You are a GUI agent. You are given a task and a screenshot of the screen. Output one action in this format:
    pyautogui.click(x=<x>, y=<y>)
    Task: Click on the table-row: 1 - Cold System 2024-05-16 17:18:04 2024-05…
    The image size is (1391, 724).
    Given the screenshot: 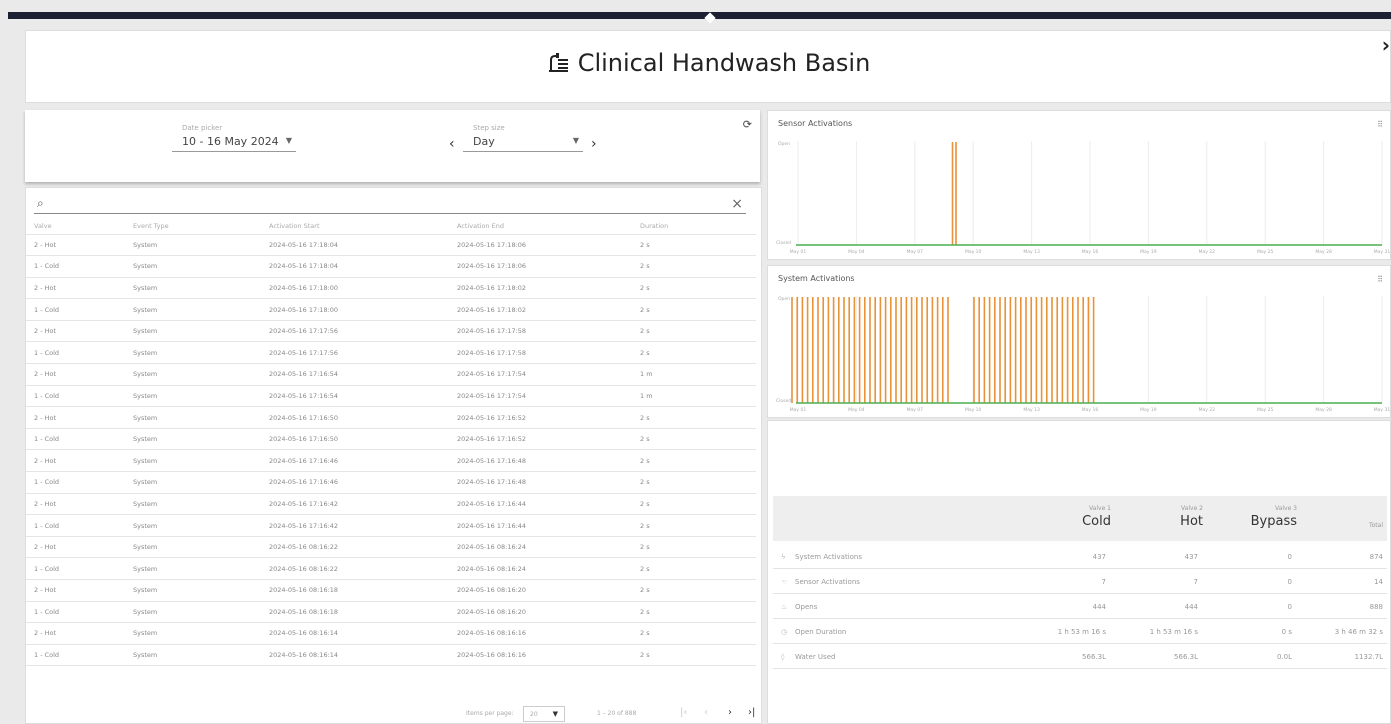 What is the action you would take?
    pyautogui.click(x=391, y=266)
    